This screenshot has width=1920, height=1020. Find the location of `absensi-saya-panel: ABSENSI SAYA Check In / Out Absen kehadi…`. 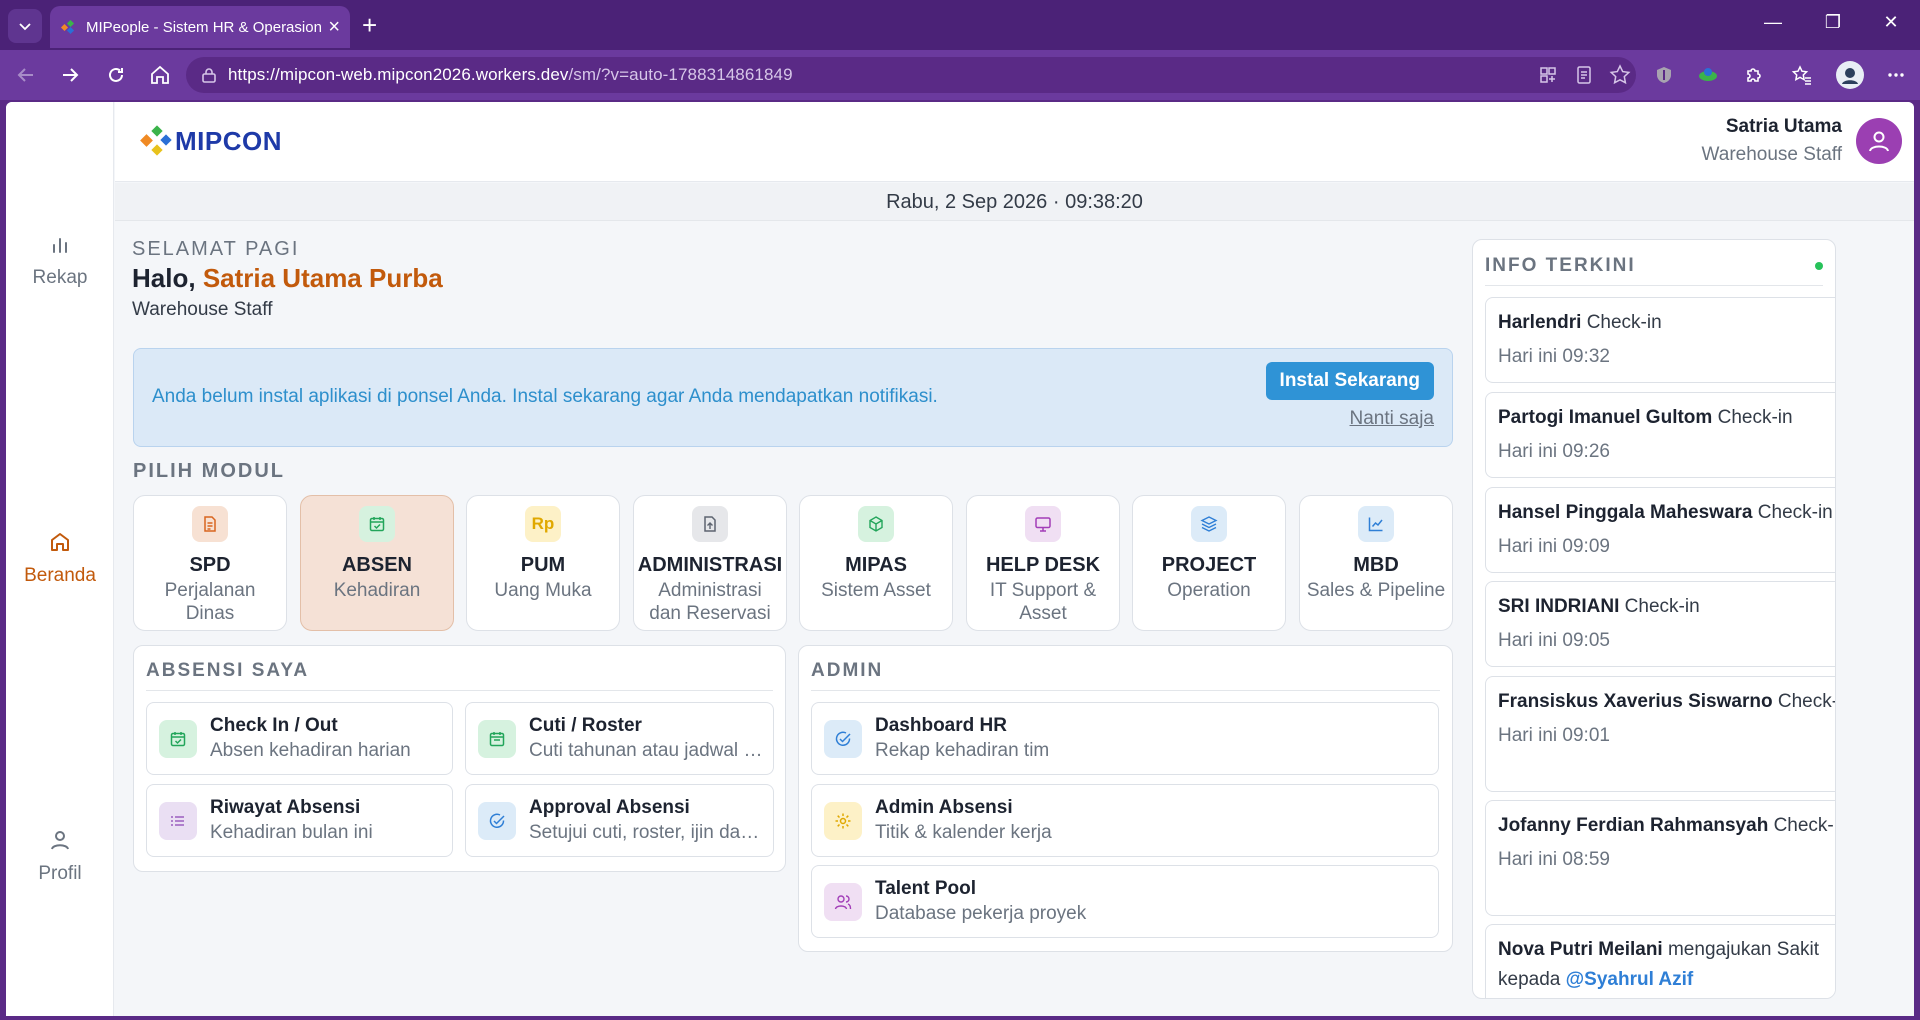

absensi-saya-panel: ABSENSI SAYA Check In / Out Absen kehadi… is located at coordinates (459, 758).